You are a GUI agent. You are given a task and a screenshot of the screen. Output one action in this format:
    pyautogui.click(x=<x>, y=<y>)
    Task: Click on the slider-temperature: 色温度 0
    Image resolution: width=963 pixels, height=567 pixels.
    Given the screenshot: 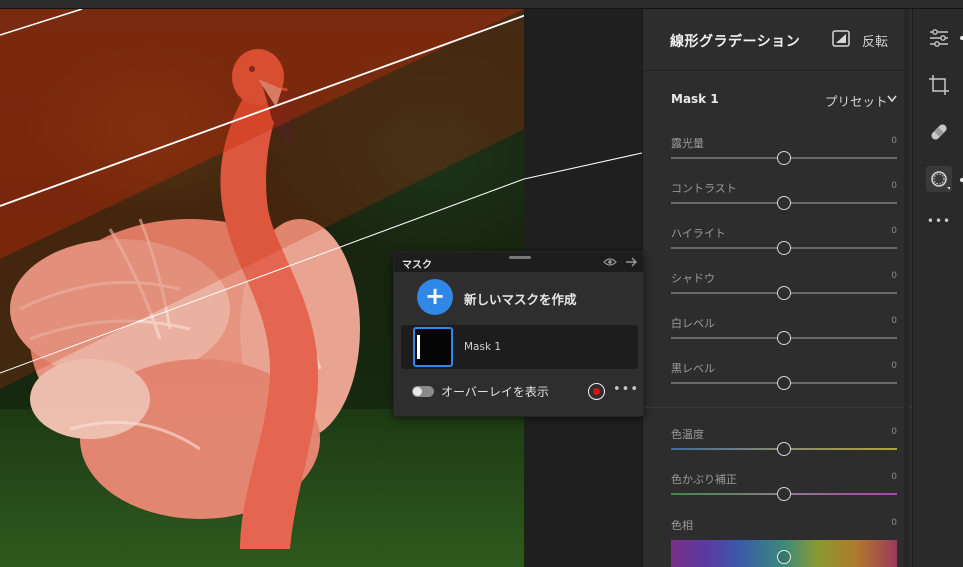 What is the action you would take?
    pyautogui.click(x=784, y=443)
    